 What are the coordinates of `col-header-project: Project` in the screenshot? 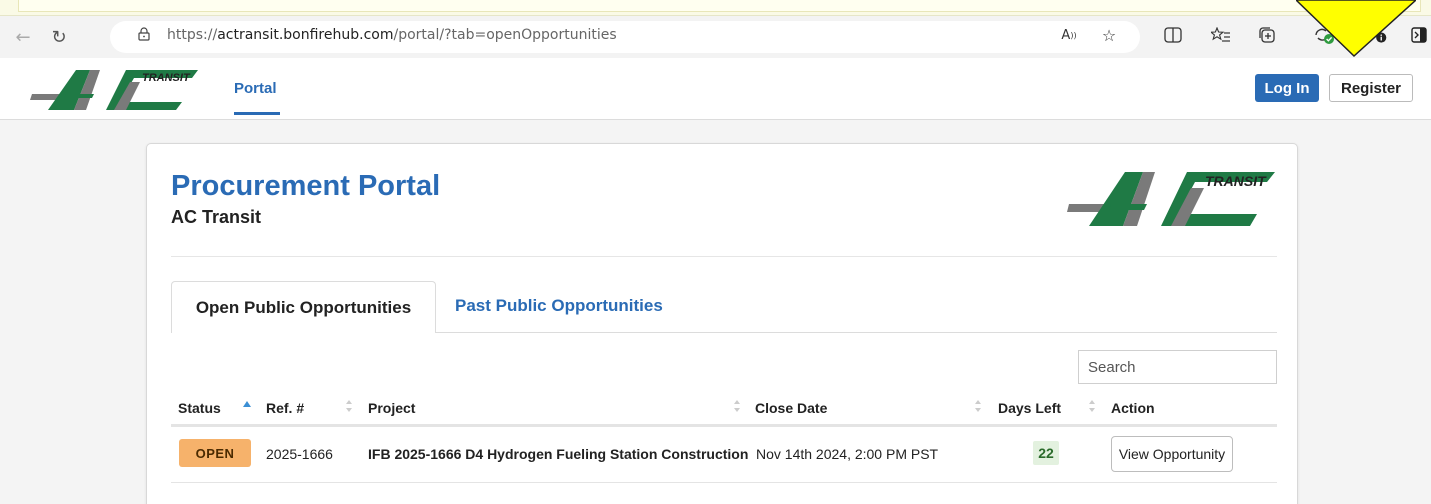 It's located at (391, 408).